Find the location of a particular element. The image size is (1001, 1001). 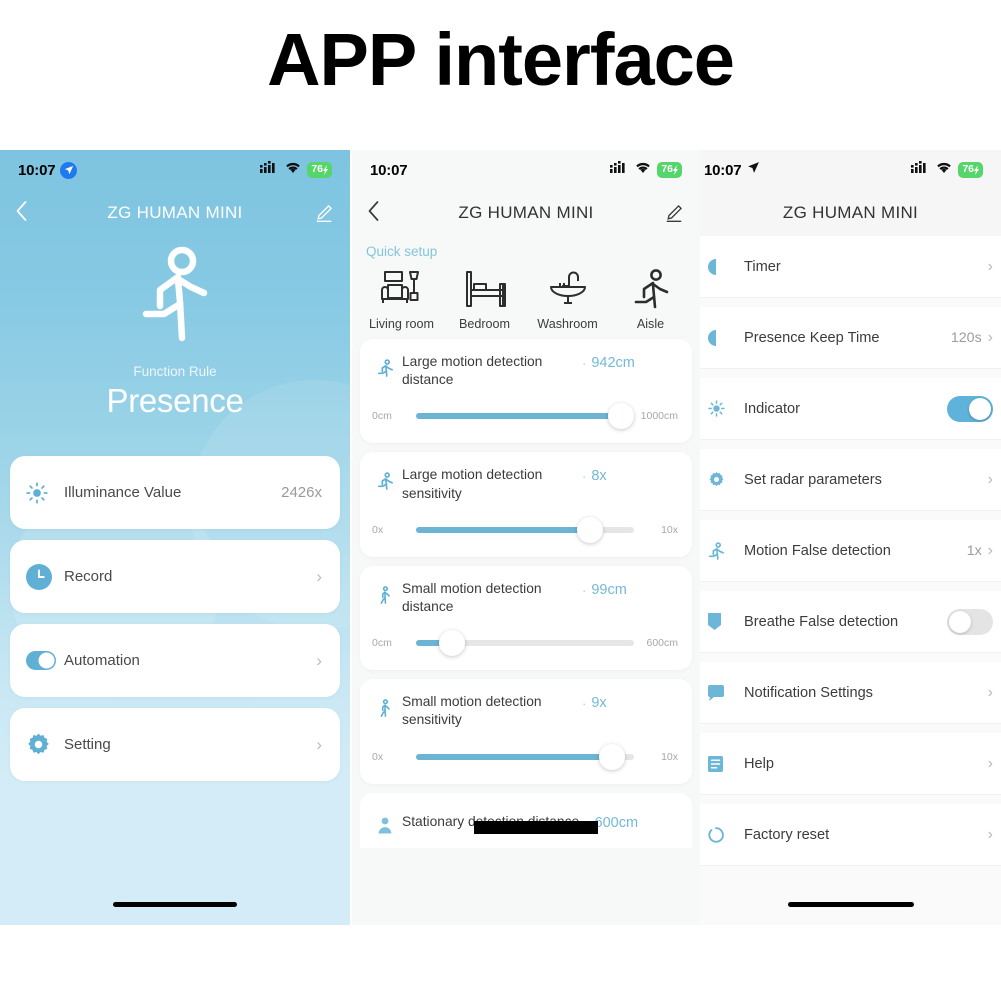

settings-row-factory-reset: Factory reset › is located at coordinates (850, 835).